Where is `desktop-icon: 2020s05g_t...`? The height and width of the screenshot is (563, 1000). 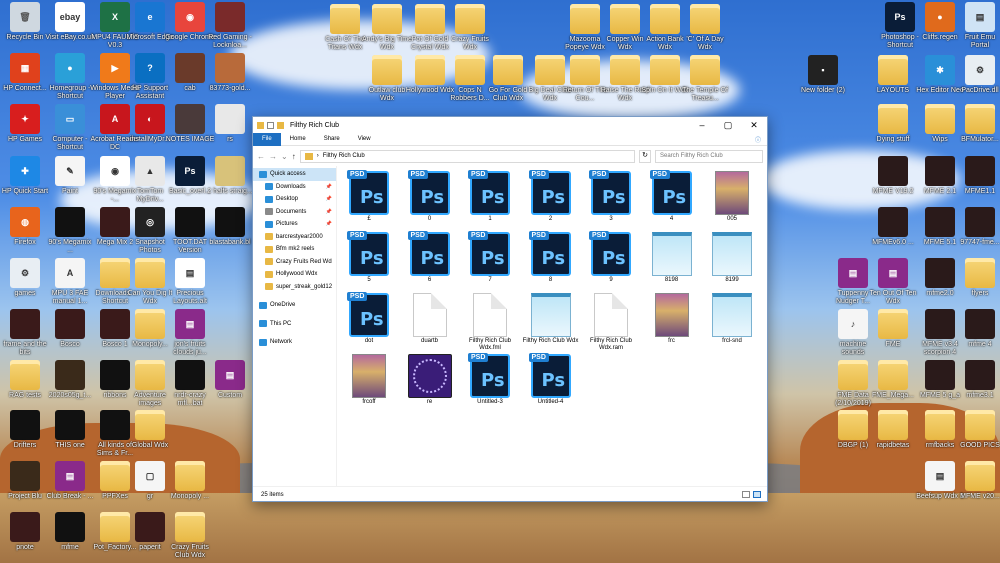 desktop-icon: 2020s05g_t... is located at coordinates (70, 380).